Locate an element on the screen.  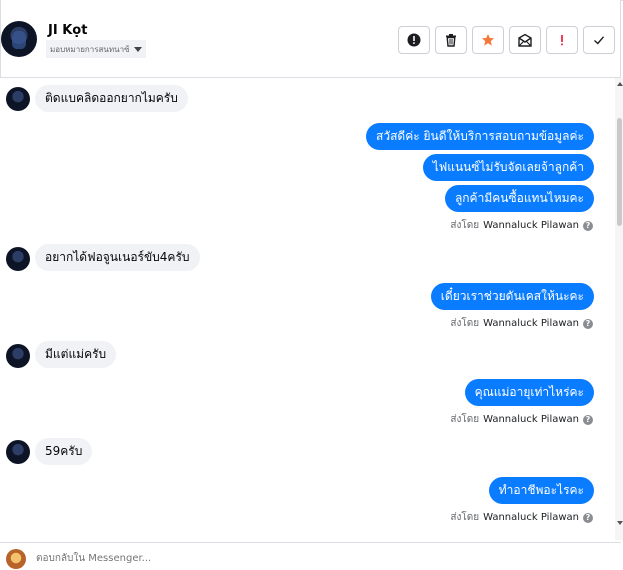
outgoing-message: ไฟแนนซ์ไม่รับจัดเลยจ้าลูกค้า is located at coordinates (508, 167).